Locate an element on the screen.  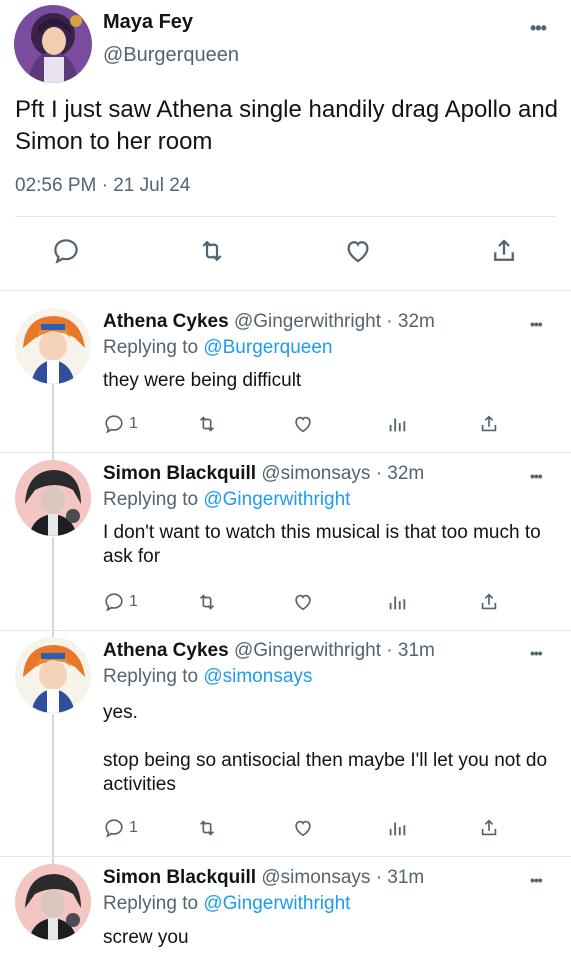
replying-to-link: @Burgerqueen is located at coordinates (267, 347).